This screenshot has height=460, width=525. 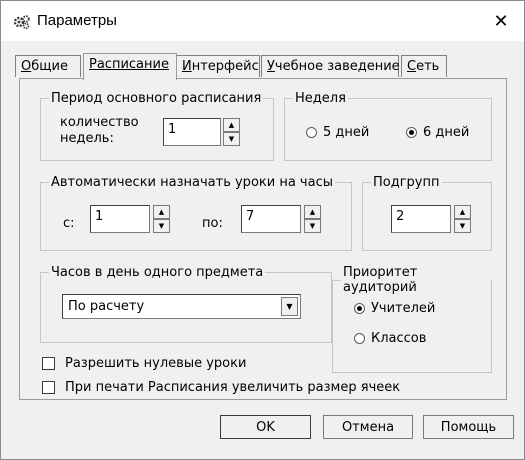 I want to click on weeks-count-value: 1, so click(x=172, y=129).